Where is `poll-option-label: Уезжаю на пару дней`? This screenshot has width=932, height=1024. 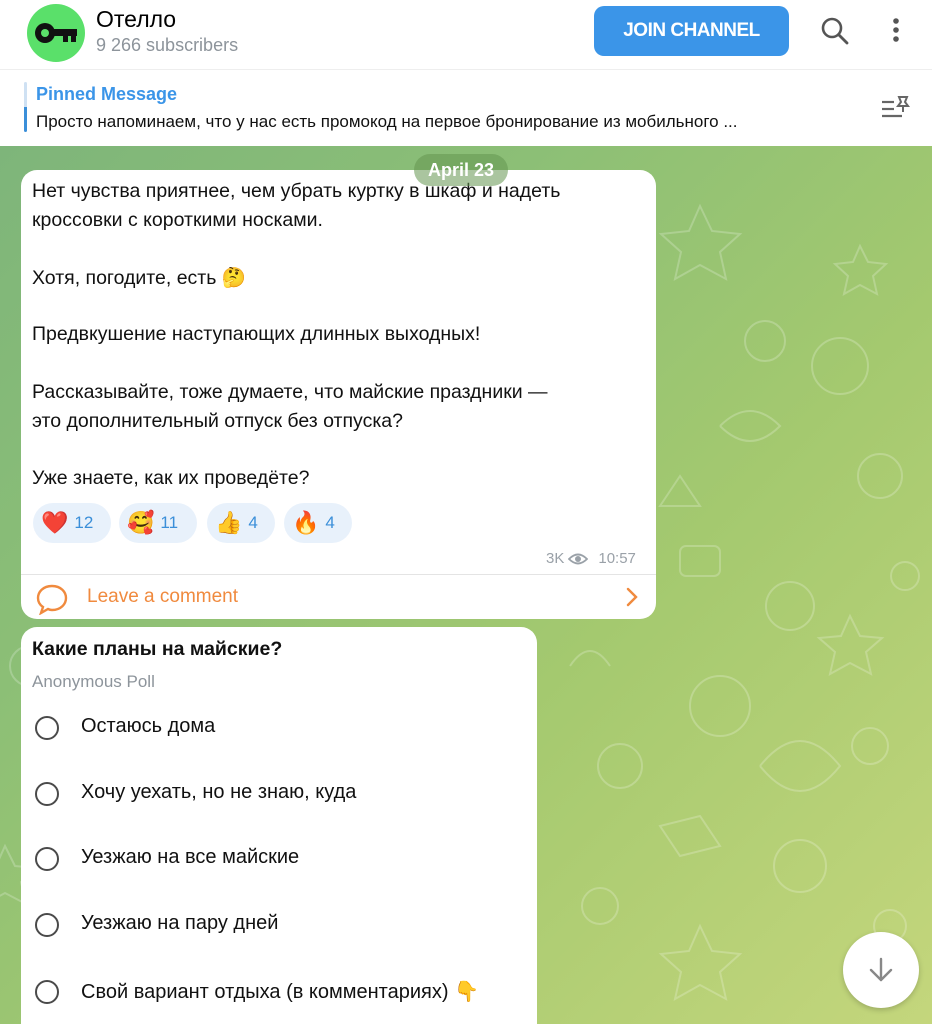 poll-option-label: Уезжаю на пару дней is located at coordinates (180, 923).